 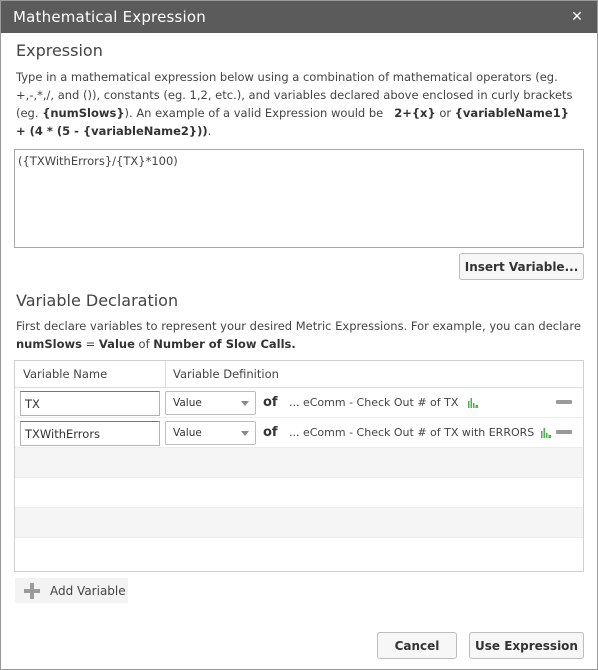 I want to click on expression-input: ({TXWithErrors}/{TX}*100), so click(x=299, y=198).